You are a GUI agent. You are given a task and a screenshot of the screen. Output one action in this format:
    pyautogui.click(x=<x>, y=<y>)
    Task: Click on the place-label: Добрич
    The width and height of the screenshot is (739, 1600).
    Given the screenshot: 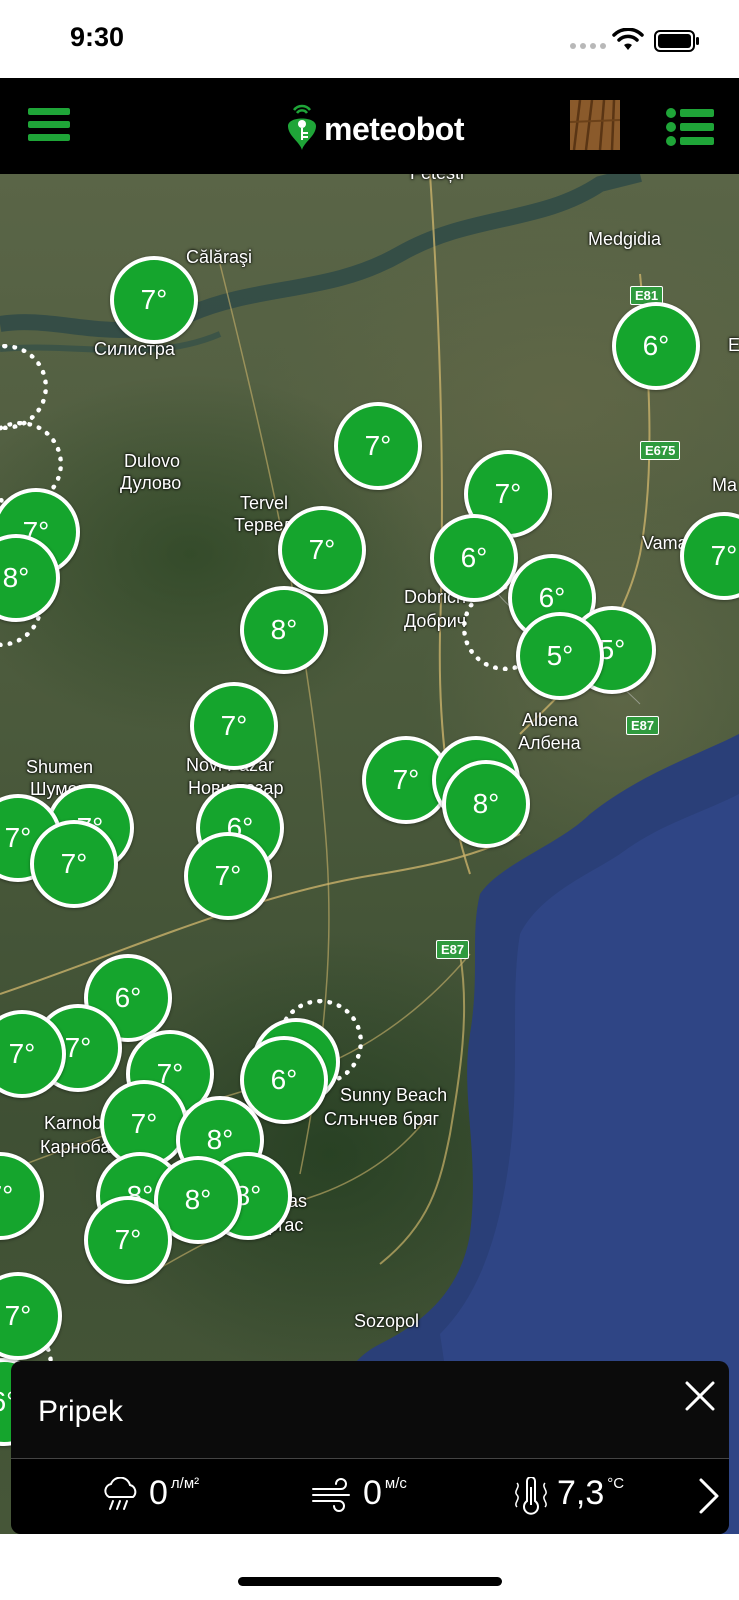 What is the action you would take?
    pyautogui.click(x=435, y=621)
    